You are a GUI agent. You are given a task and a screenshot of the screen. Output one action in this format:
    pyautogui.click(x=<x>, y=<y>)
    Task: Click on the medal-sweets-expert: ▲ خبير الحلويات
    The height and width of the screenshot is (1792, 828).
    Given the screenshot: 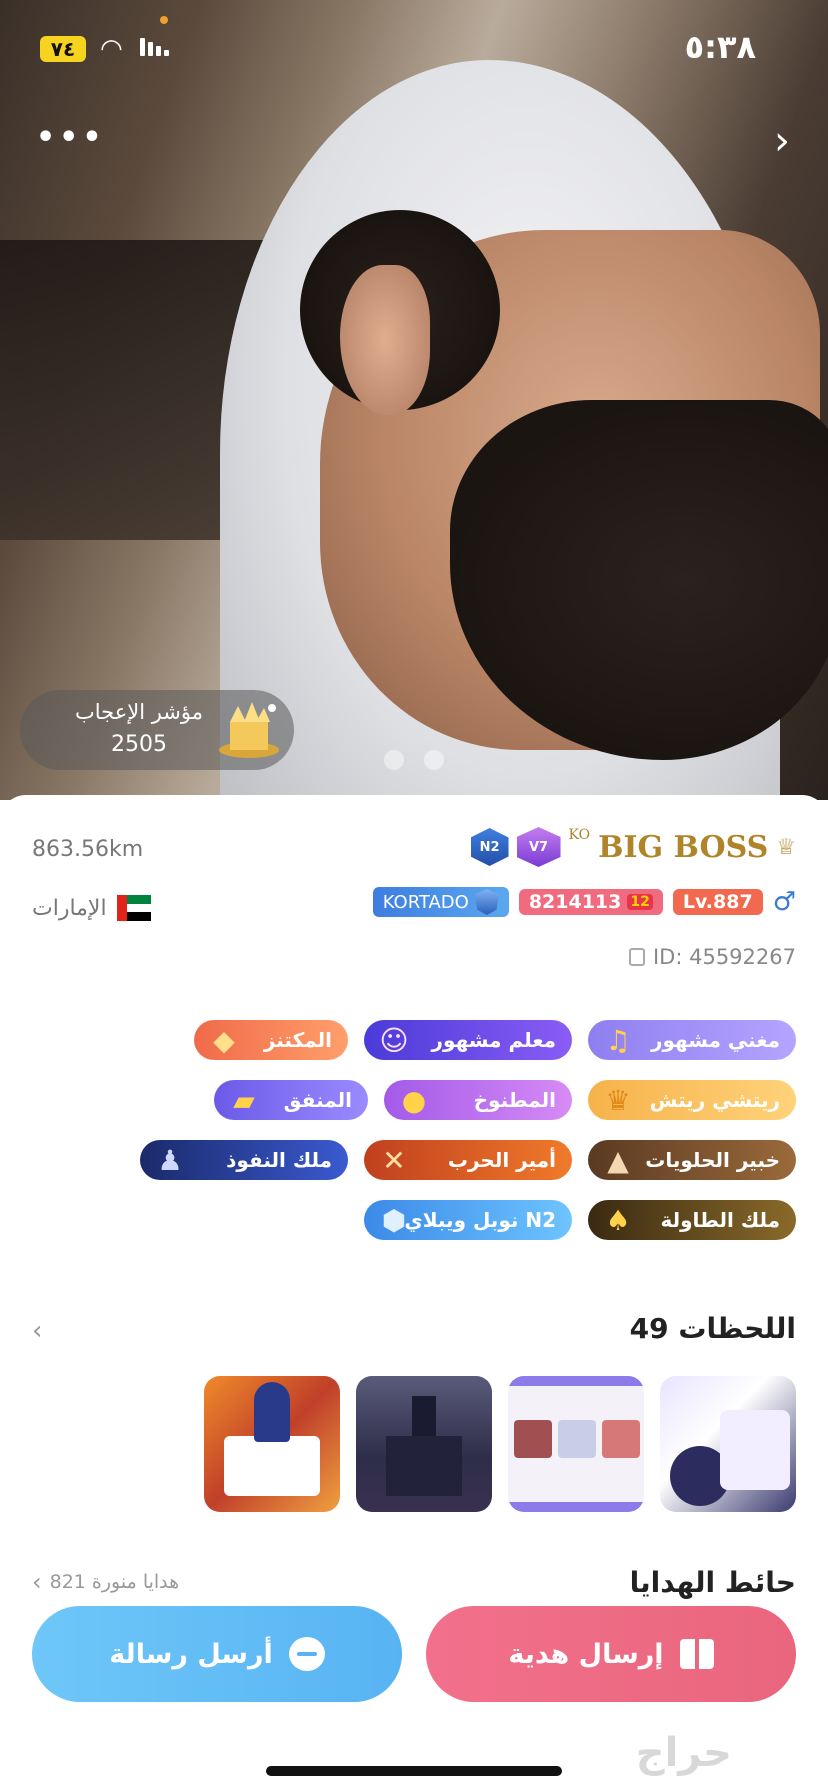 What is the action you would take?
    pyautogui.click(x=692, y=1160)
    